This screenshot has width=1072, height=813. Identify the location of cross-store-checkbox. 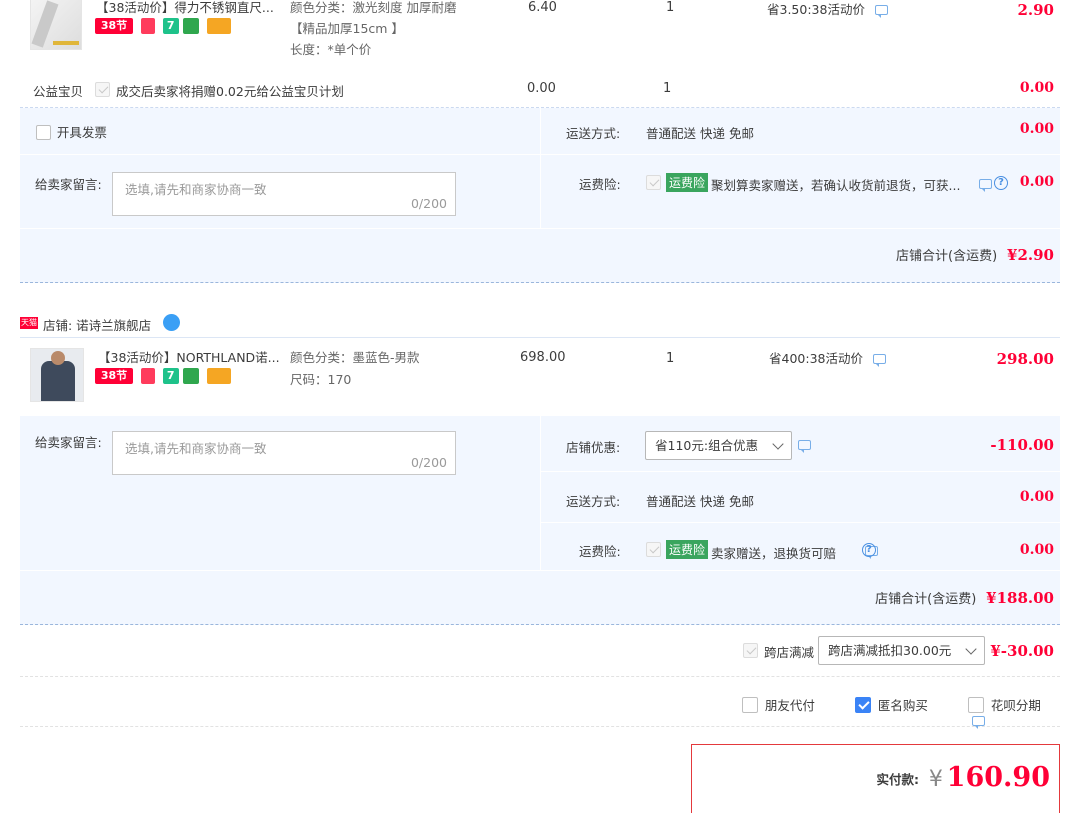
(750, 650).